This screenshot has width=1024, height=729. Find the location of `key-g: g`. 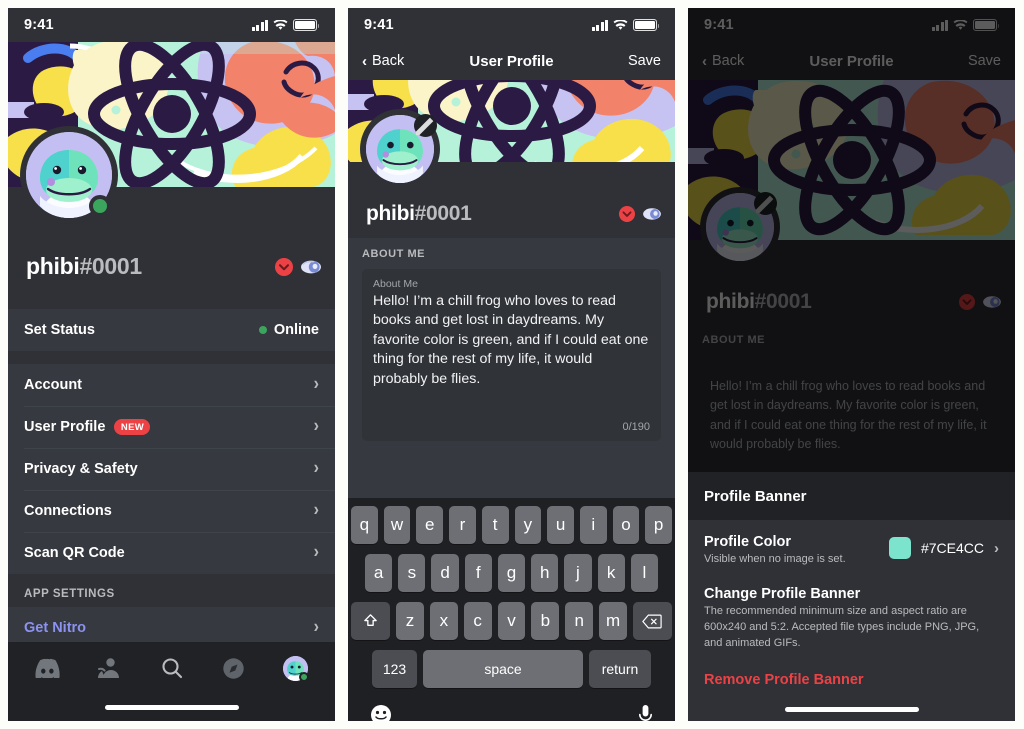

key-g: g is located at coordinates (511, 573).